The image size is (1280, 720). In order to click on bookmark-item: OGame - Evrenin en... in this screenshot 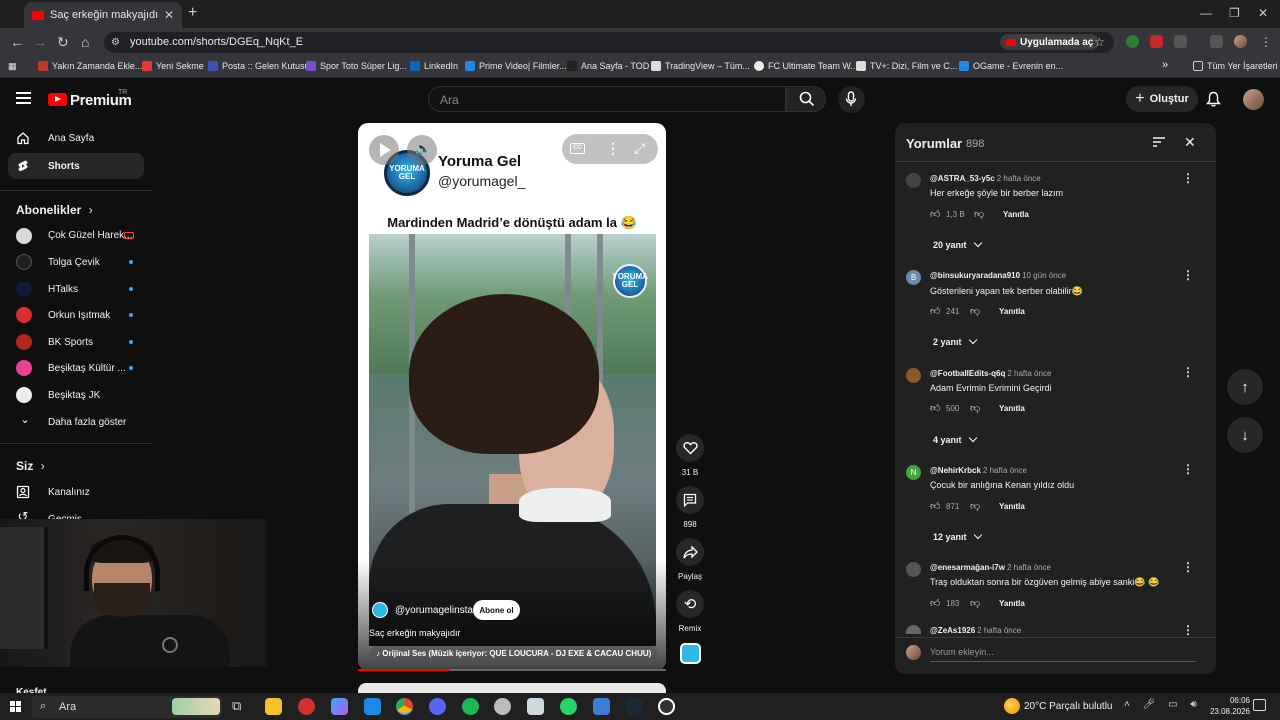, I will do `click(1011, 66)`.